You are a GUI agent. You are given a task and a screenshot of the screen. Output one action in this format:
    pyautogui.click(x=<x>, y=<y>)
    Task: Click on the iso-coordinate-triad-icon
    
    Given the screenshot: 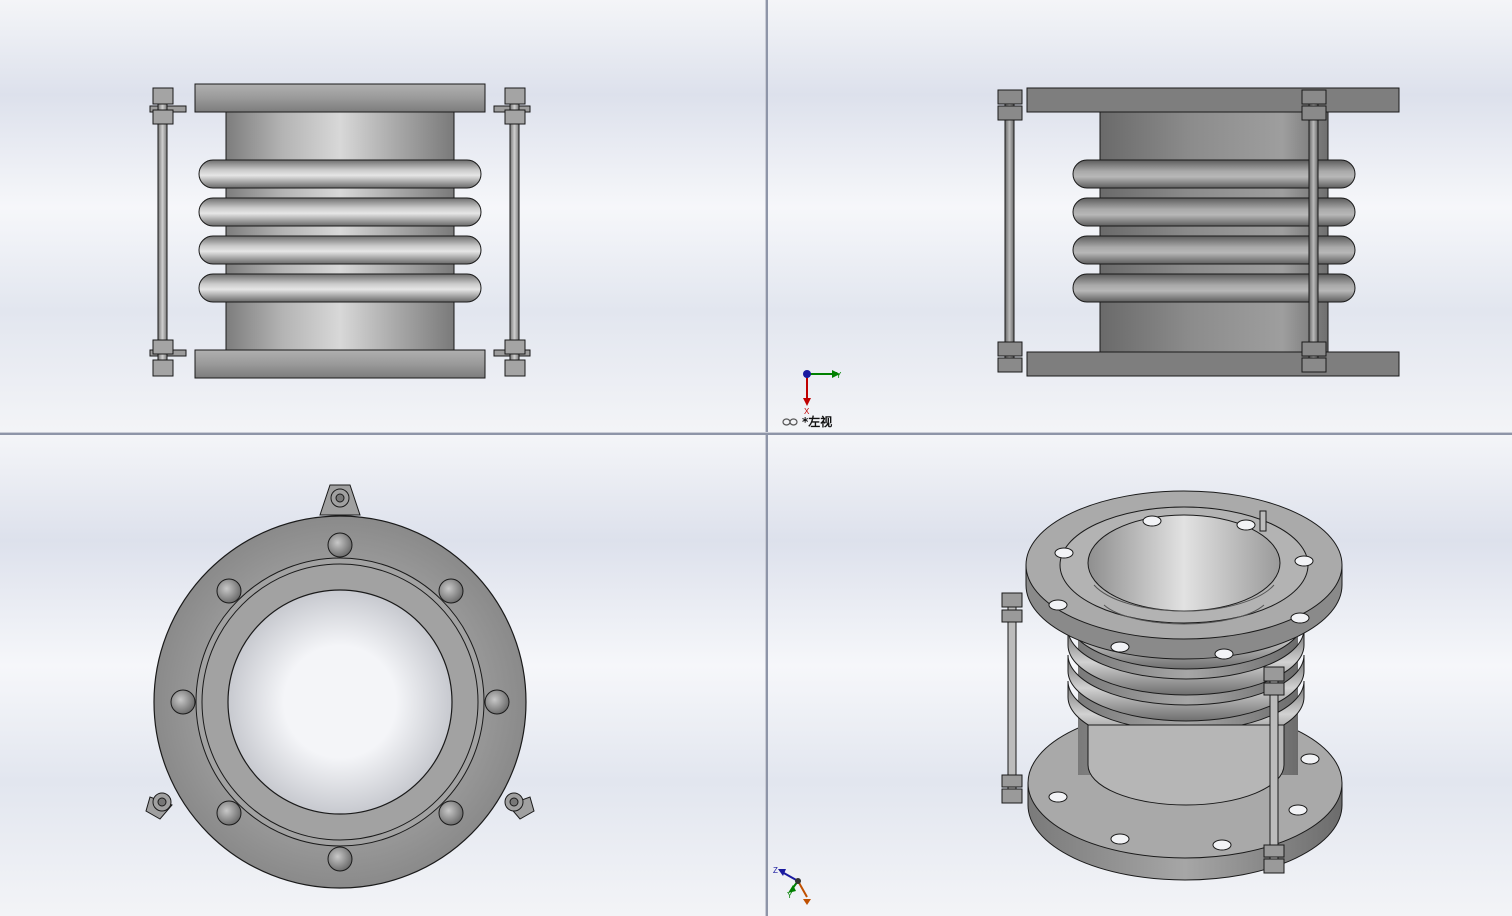 What is the action you would take?
    pyautogui.click(x=794, y=887)
    